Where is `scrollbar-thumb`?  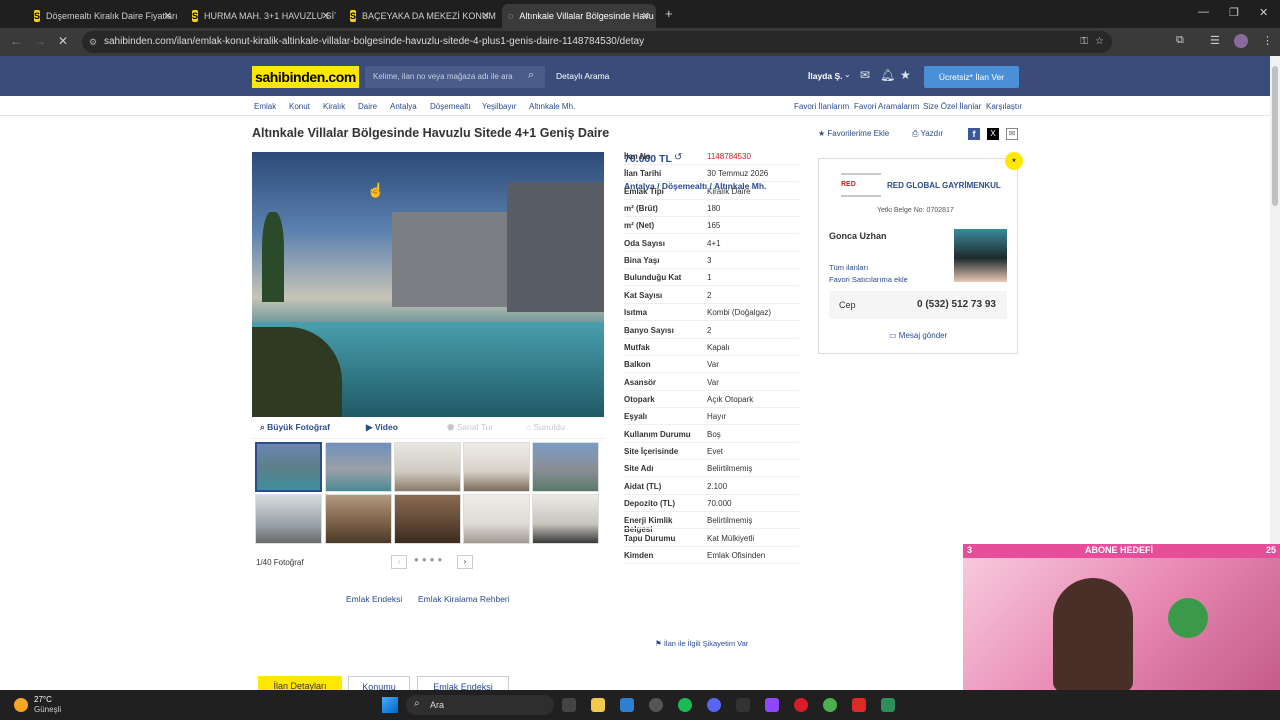
scrollbar-thumb is located at coordinates (1275, 136).